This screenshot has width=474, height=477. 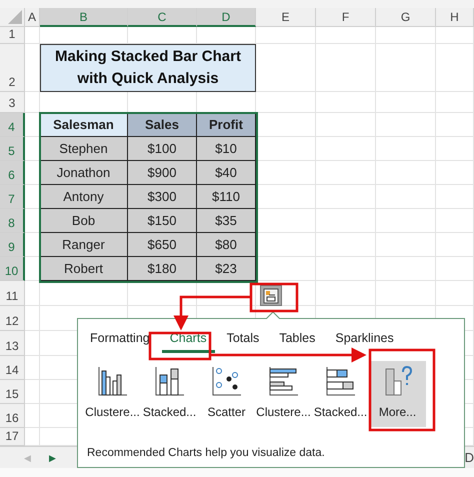 What do you see at coordinates (12, 125) in the screenshot?
I see `row-header: 4` at bounding box center [12, 125].